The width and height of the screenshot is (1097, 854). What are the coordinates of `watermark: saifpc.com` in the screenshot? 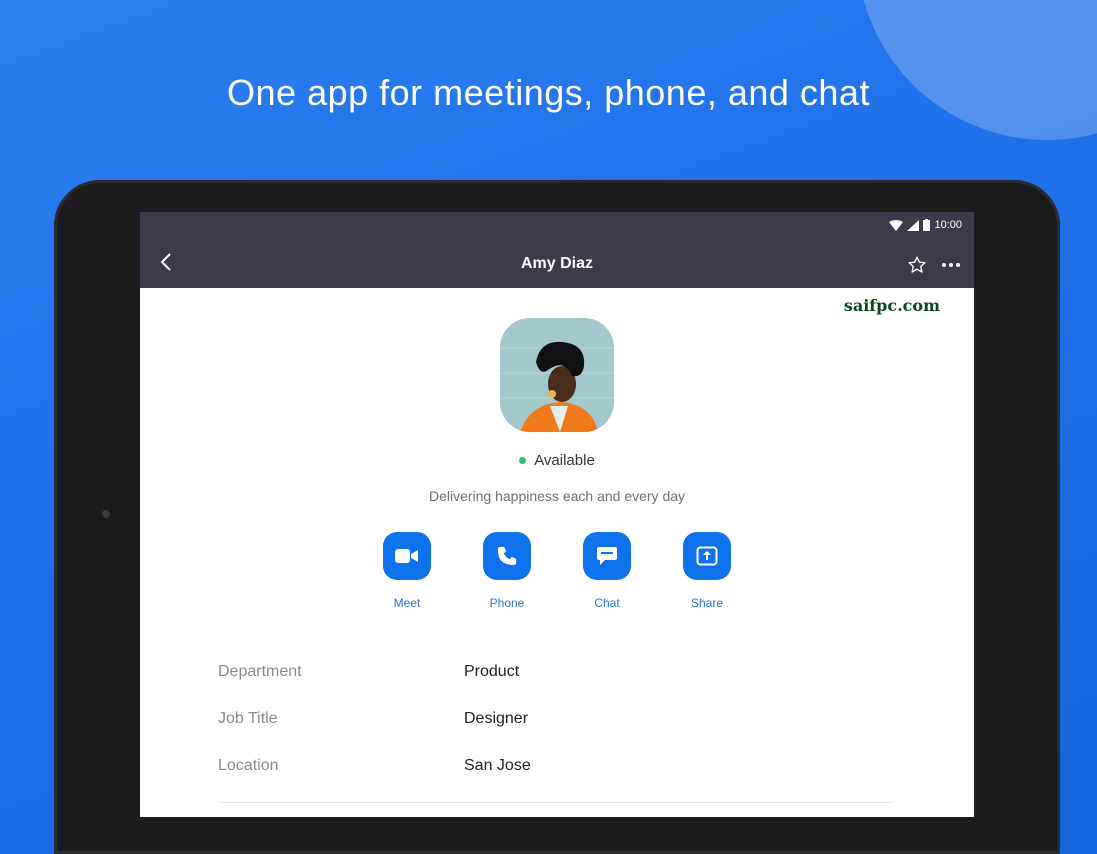 It's located at (891, 305).